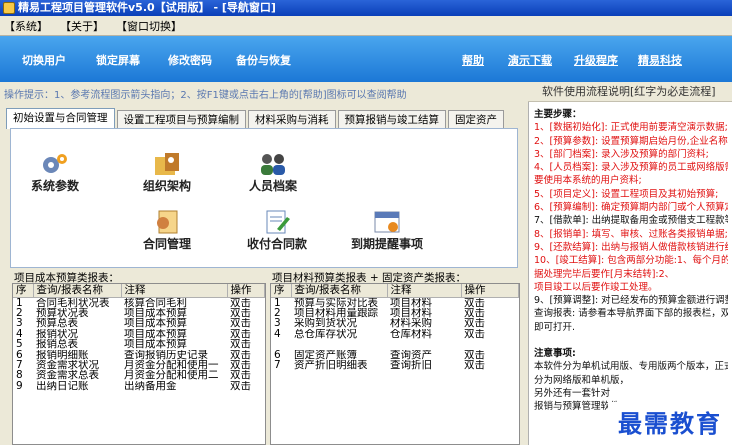 The width and height of the screenshot is (732, 445). What do you see at coordinates (555, 327) in the screenshot?
I see `guide-line: 即可打开.` at bounding box center [555, 327].